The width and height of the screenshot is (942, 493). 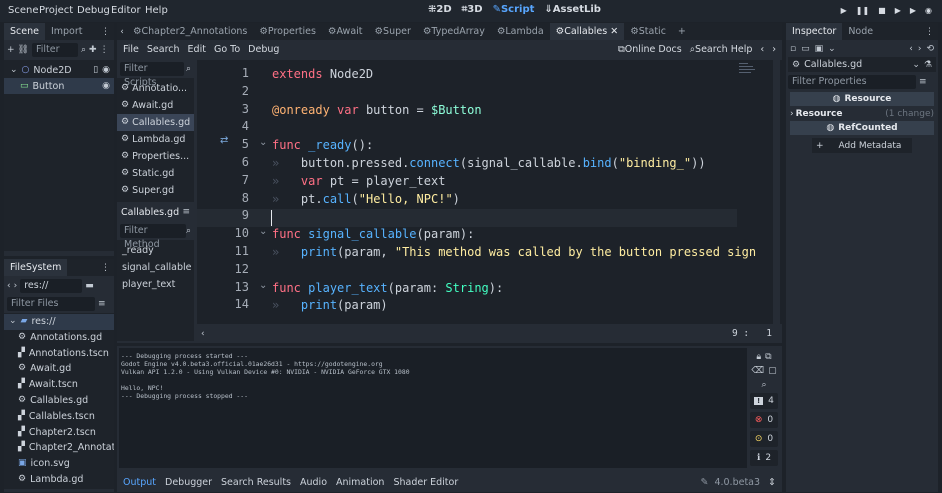 I want to click on tabs-left-icon: ‹, so click(x=122, y=32).